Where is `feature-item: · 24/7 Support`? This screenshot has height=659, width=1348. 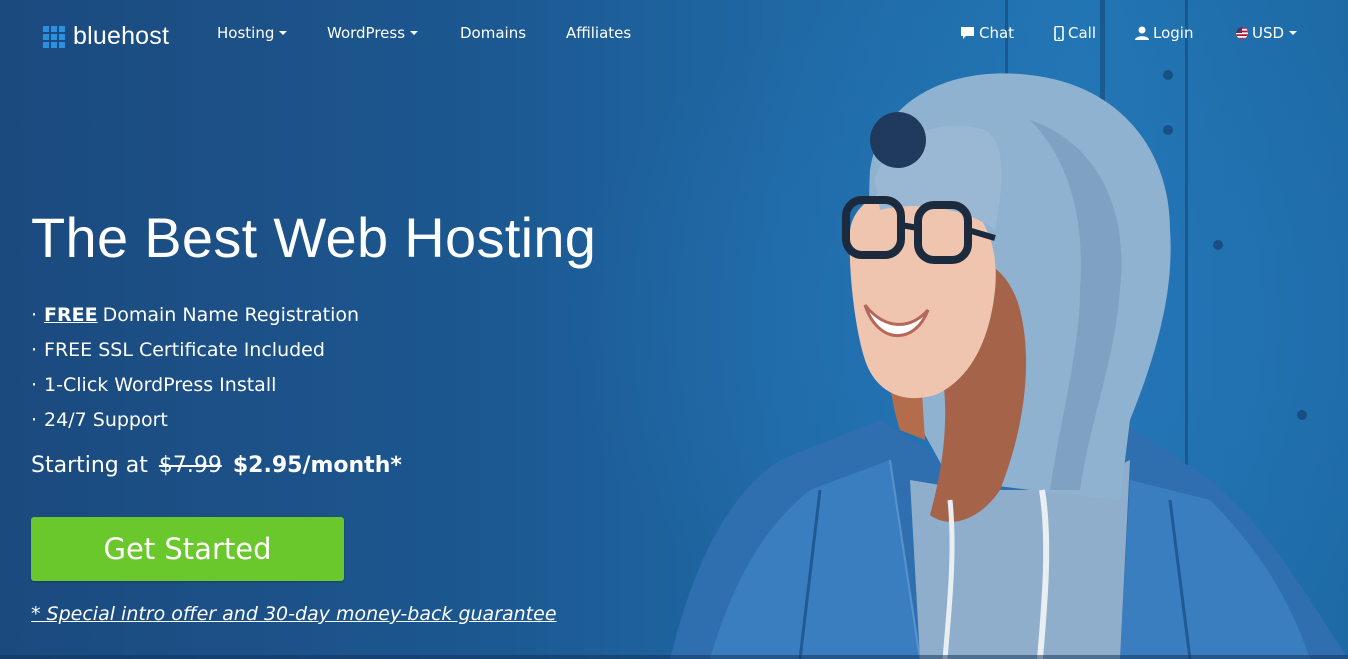 feature-item: · 24/7 Support is located at coordinates (195, 424).